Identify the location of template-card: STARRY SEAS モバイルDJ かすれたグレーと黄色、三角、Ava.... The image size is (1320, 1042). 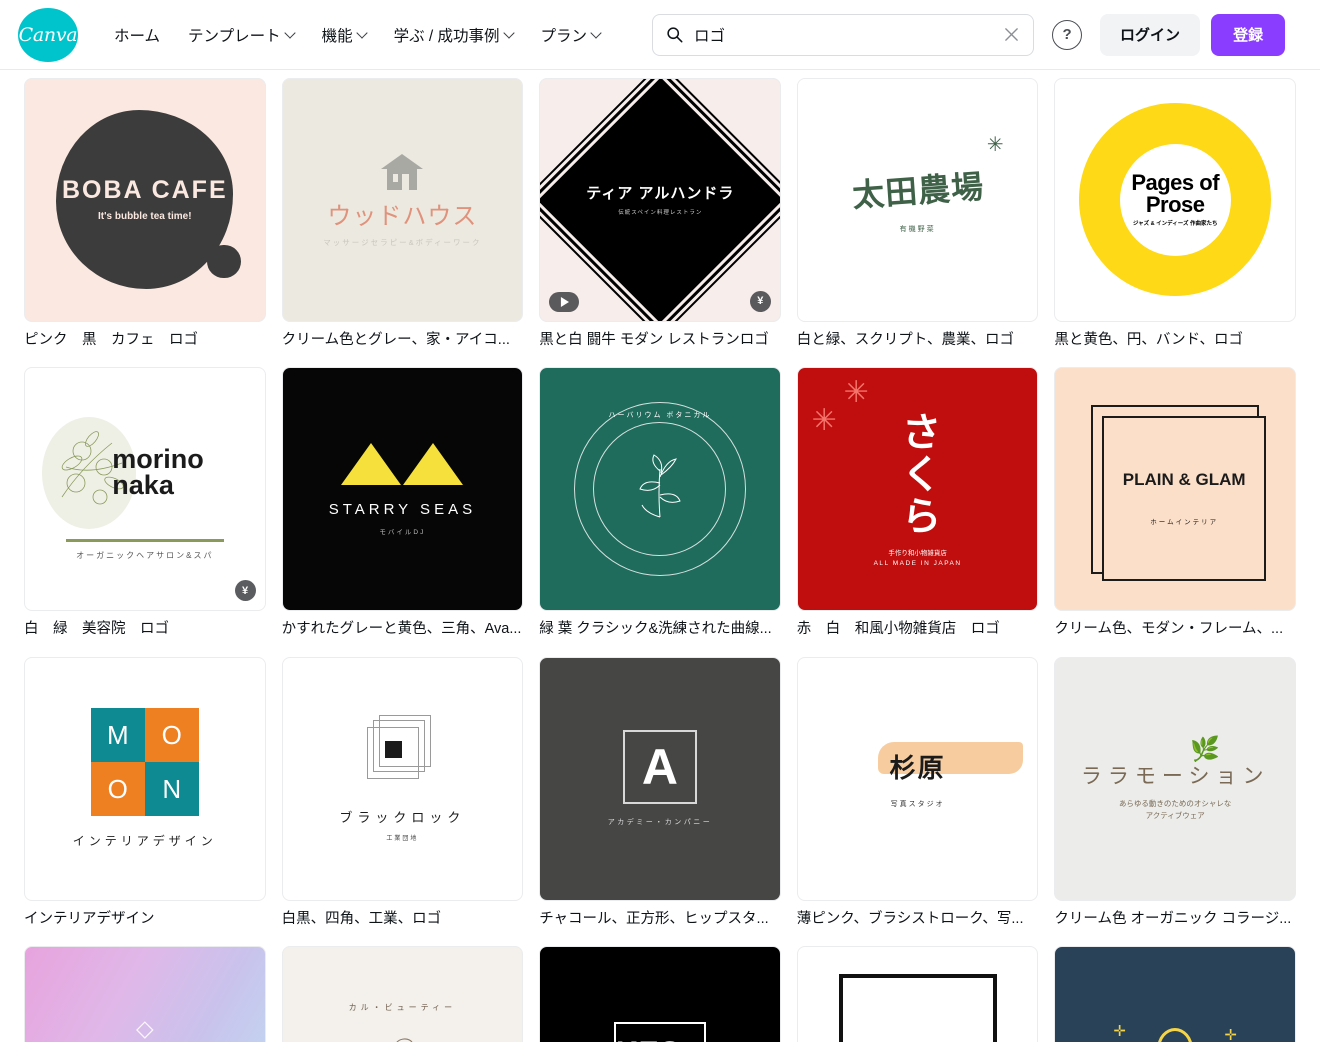
(402, 503).